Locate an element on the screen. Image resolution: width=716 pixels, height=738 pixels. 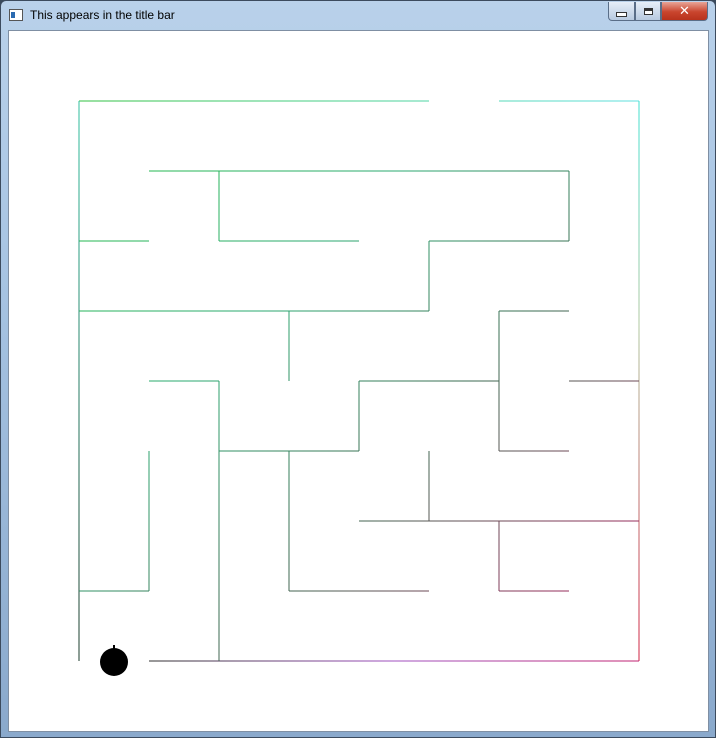
minimize-icon is located at coordinates (621, 14).